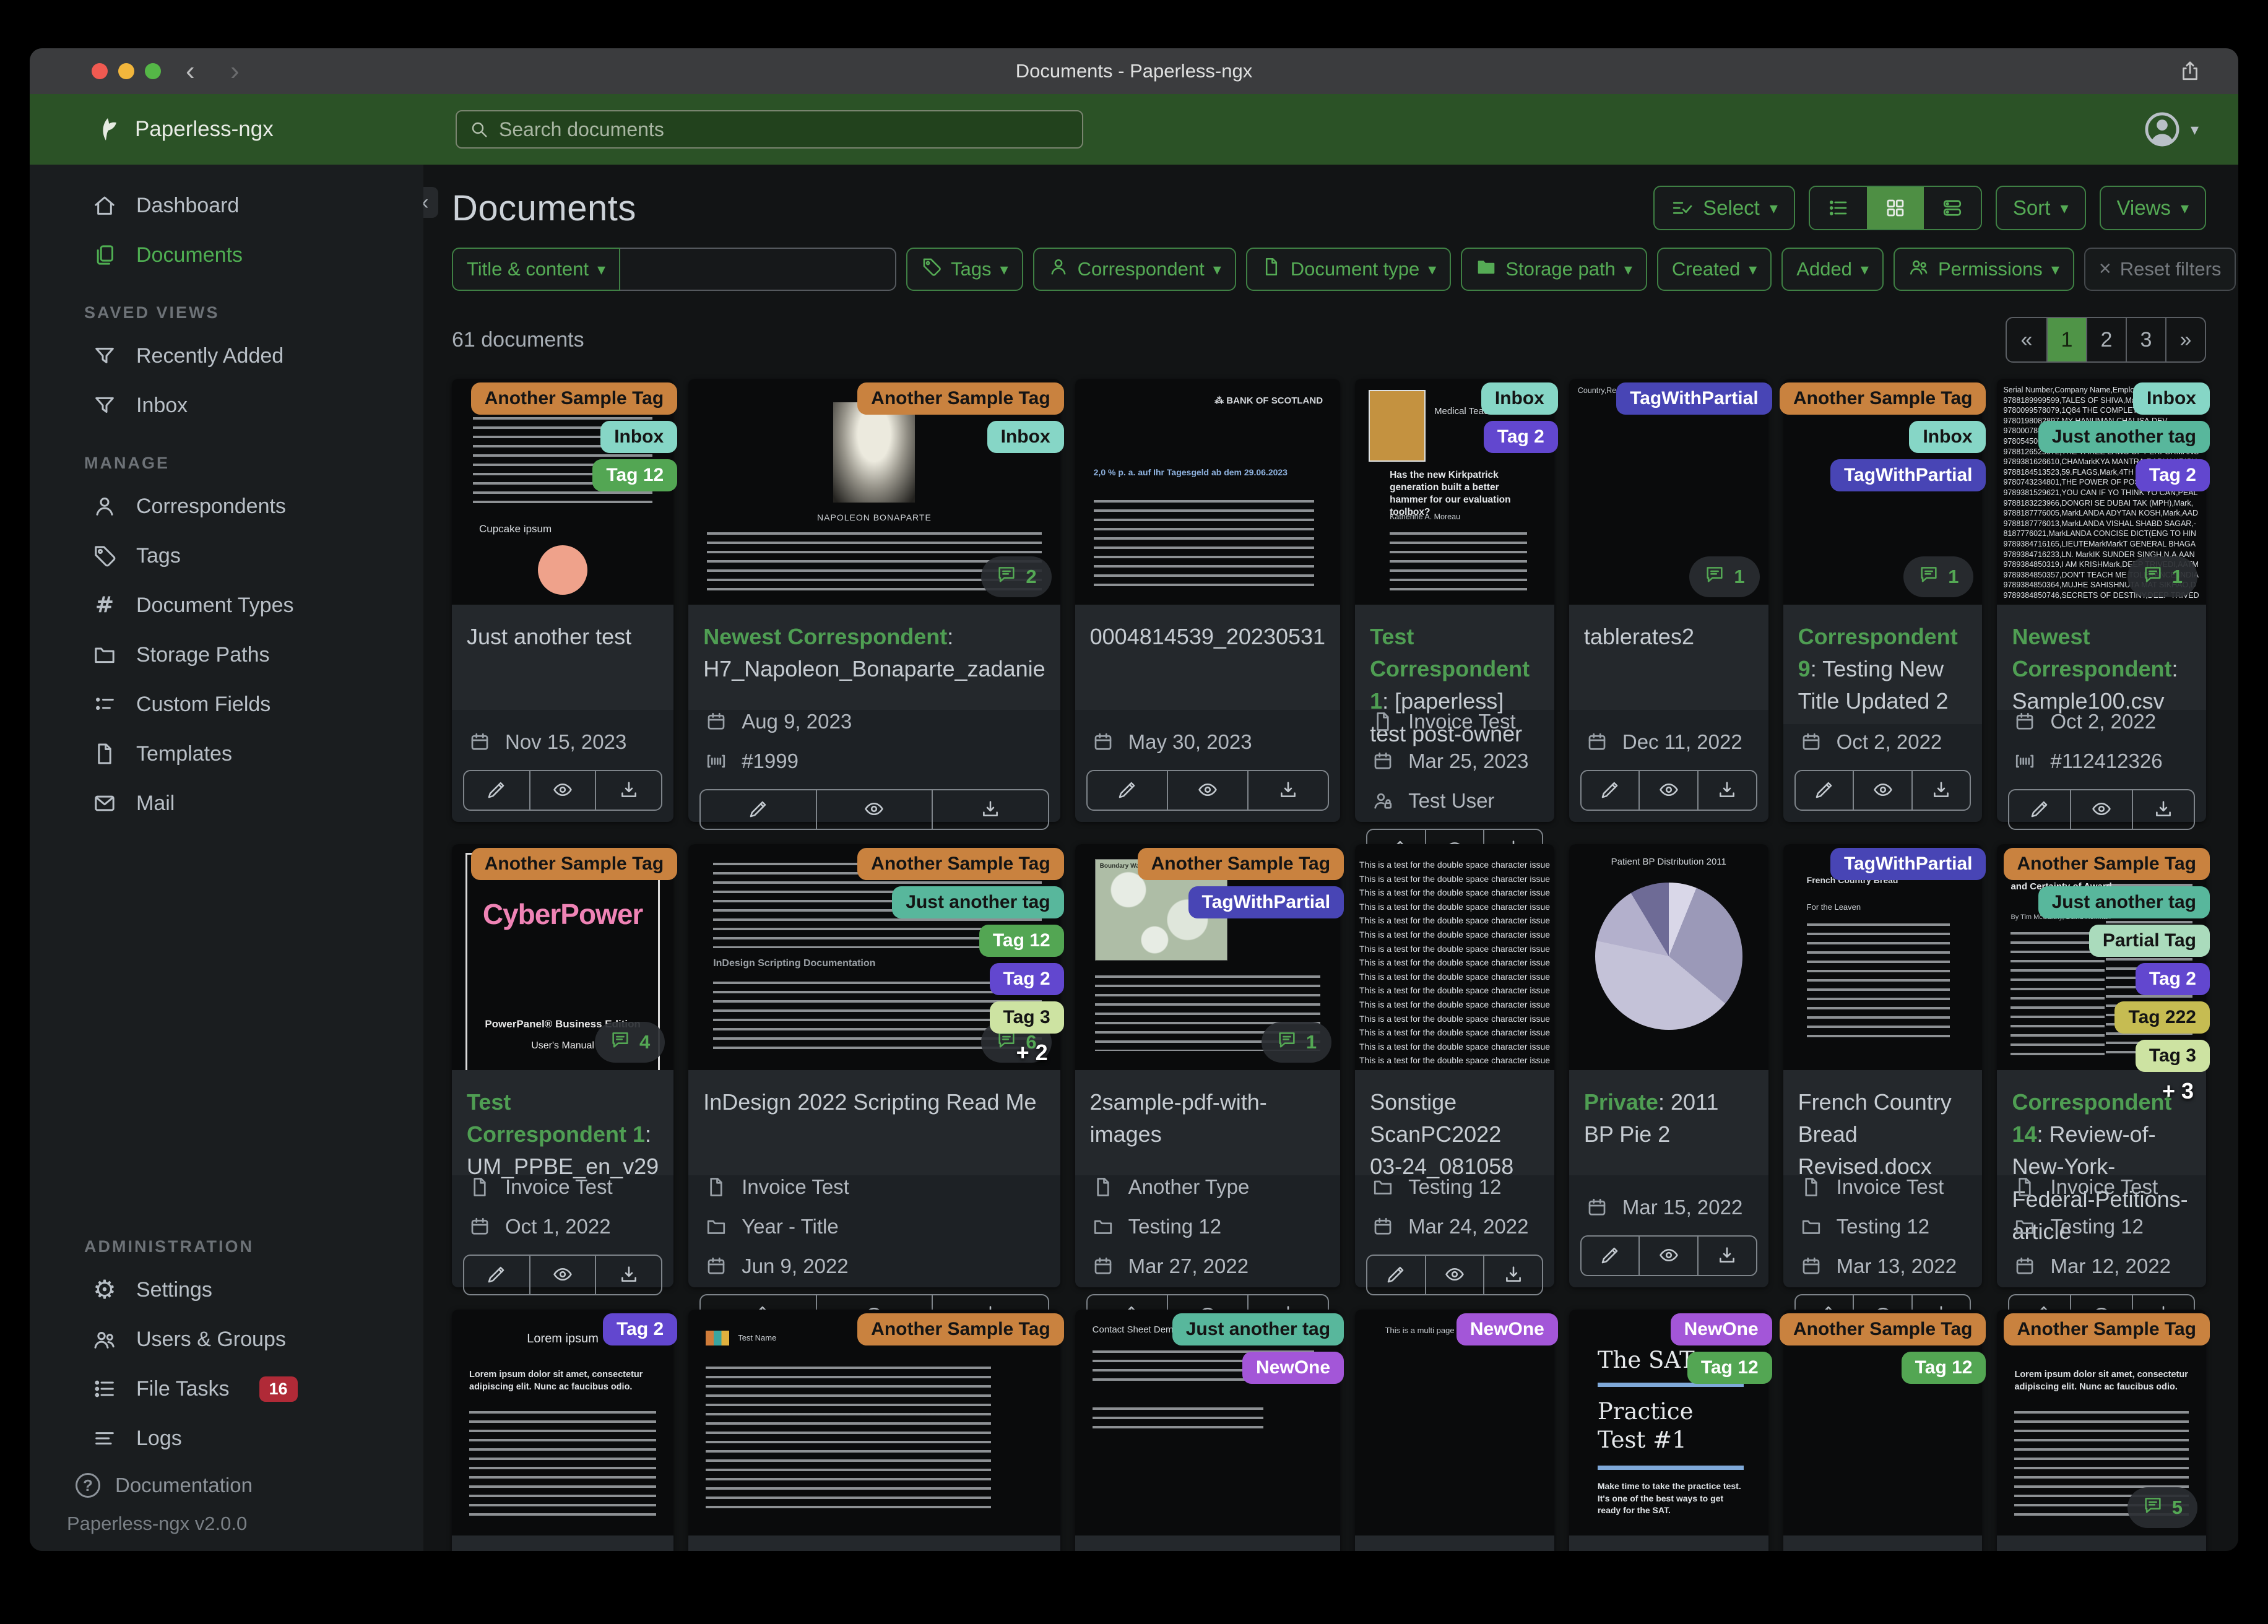 This screenshot has height=1624, width=2268. What do you see at coordinates (1714, 269) in the screenshot?
I see `created-filter-button: Created ▾` at bounding box center [1714, 269].